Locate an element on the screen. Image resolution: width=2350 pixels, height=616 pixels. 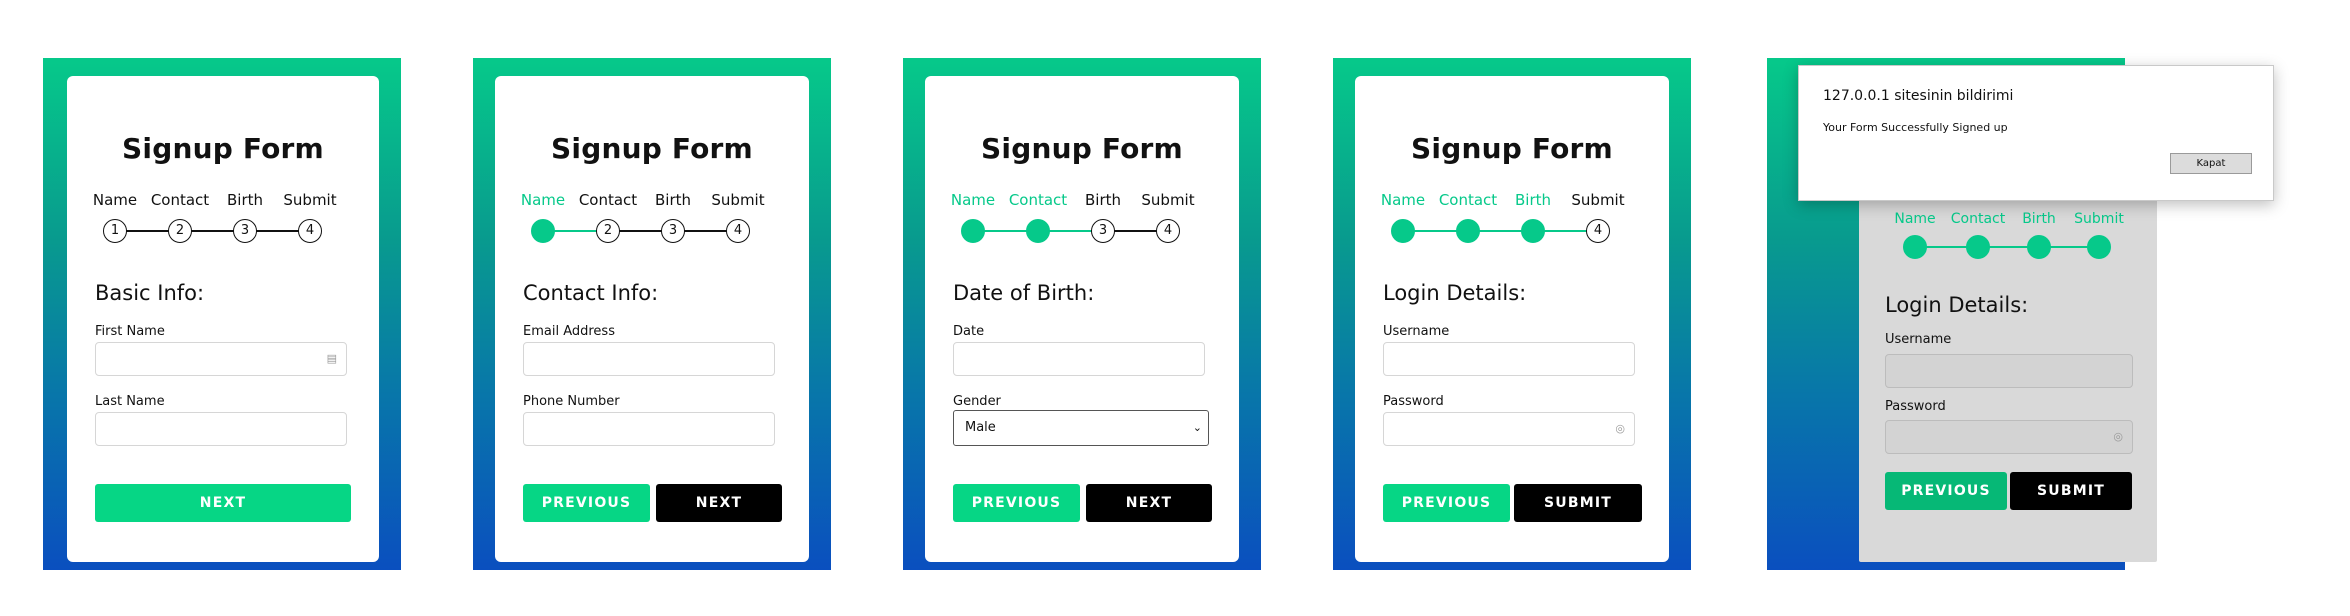
gender-label: Gender is located at coordinates (977, 401).